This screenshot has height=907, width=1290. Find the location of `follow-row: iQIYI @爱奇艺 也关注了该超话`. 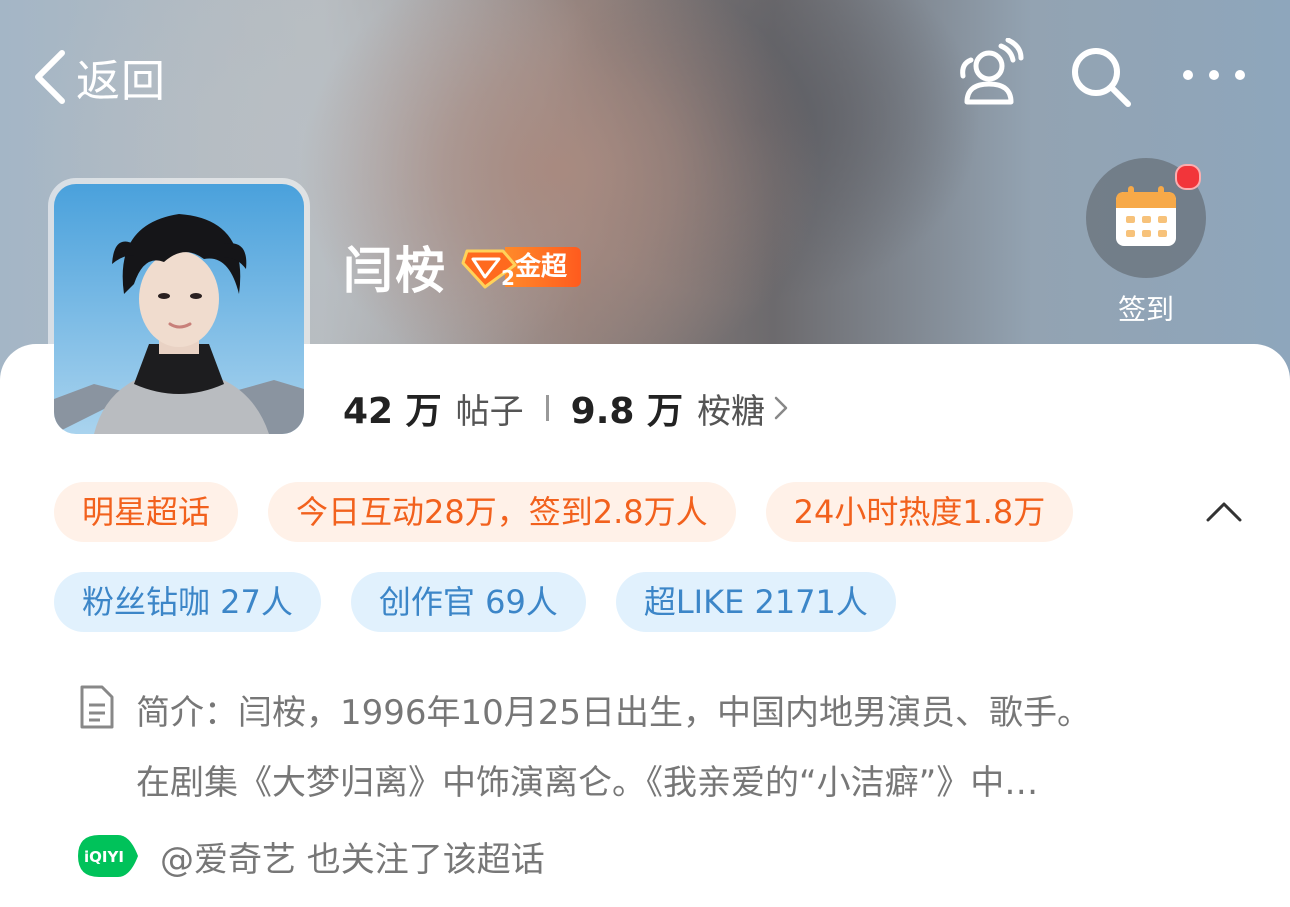

follow-row: iQIYI @爱奇艺 也关注了该超话 is located at coordinates (309, 856).